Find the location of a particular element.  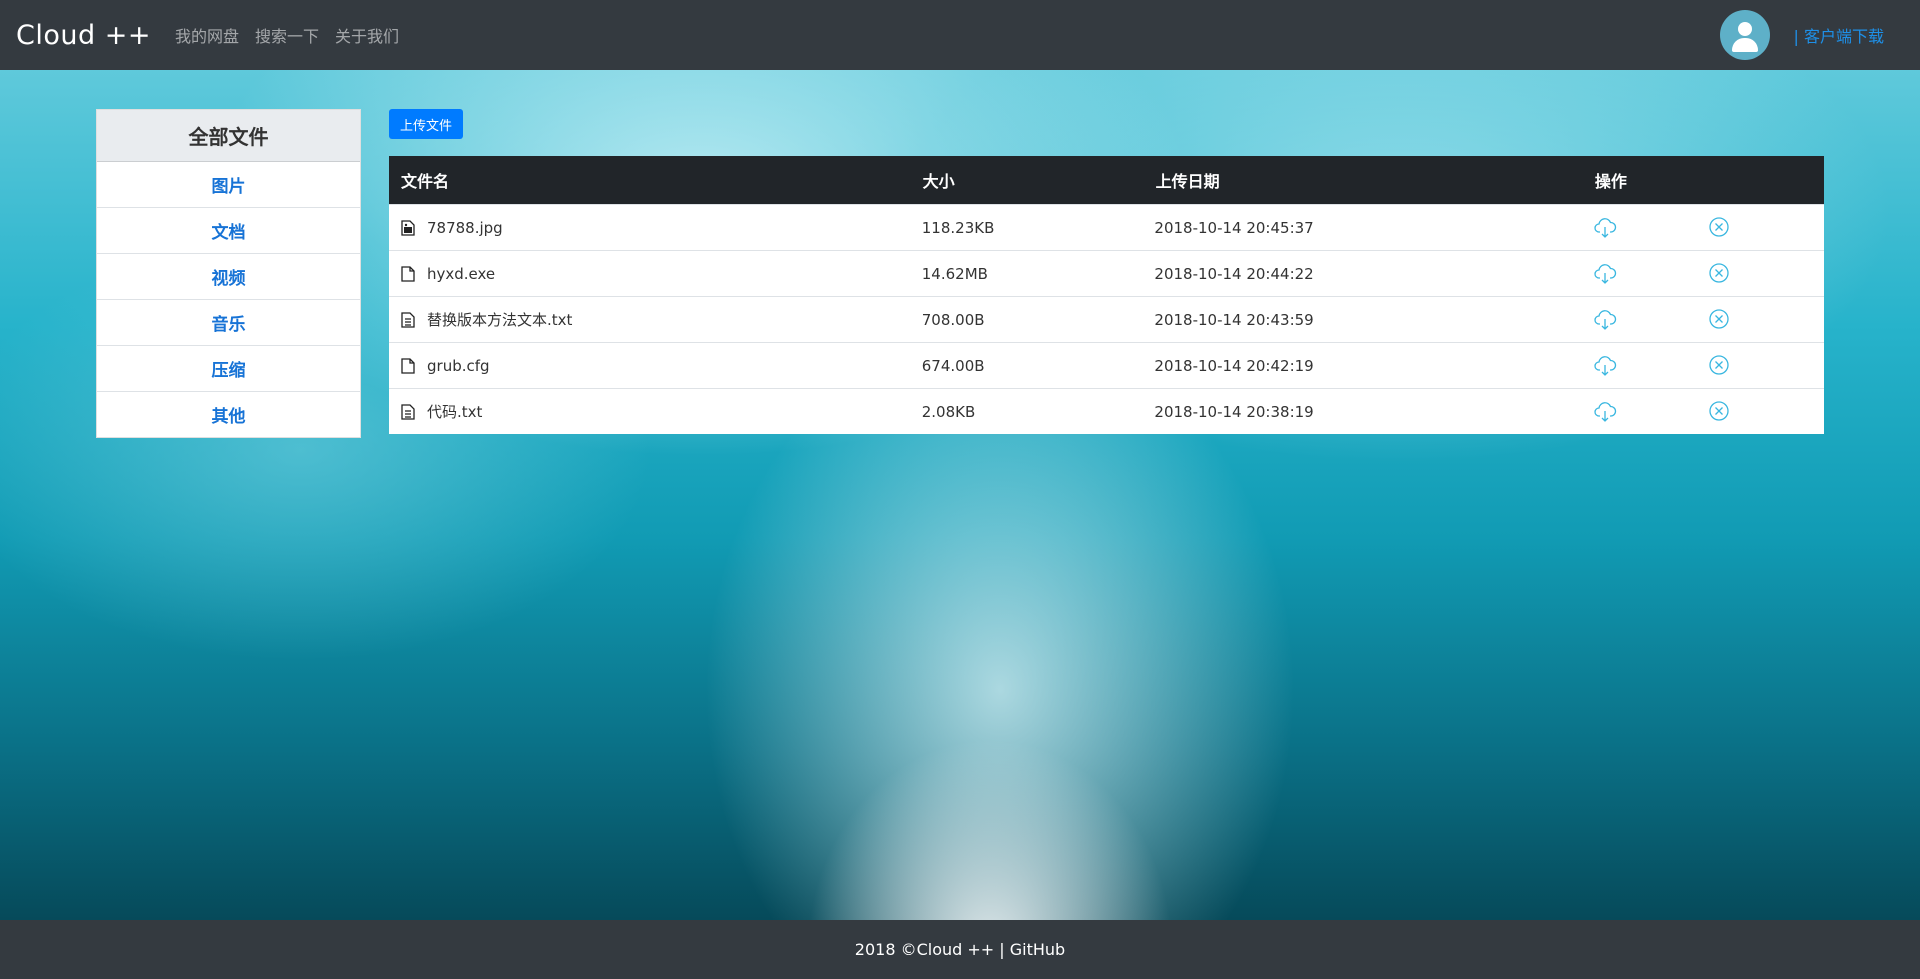

table-row: grub.cfg 674.00B 2018-10-14 20:42:19 is located at coordinates (1106, 365).